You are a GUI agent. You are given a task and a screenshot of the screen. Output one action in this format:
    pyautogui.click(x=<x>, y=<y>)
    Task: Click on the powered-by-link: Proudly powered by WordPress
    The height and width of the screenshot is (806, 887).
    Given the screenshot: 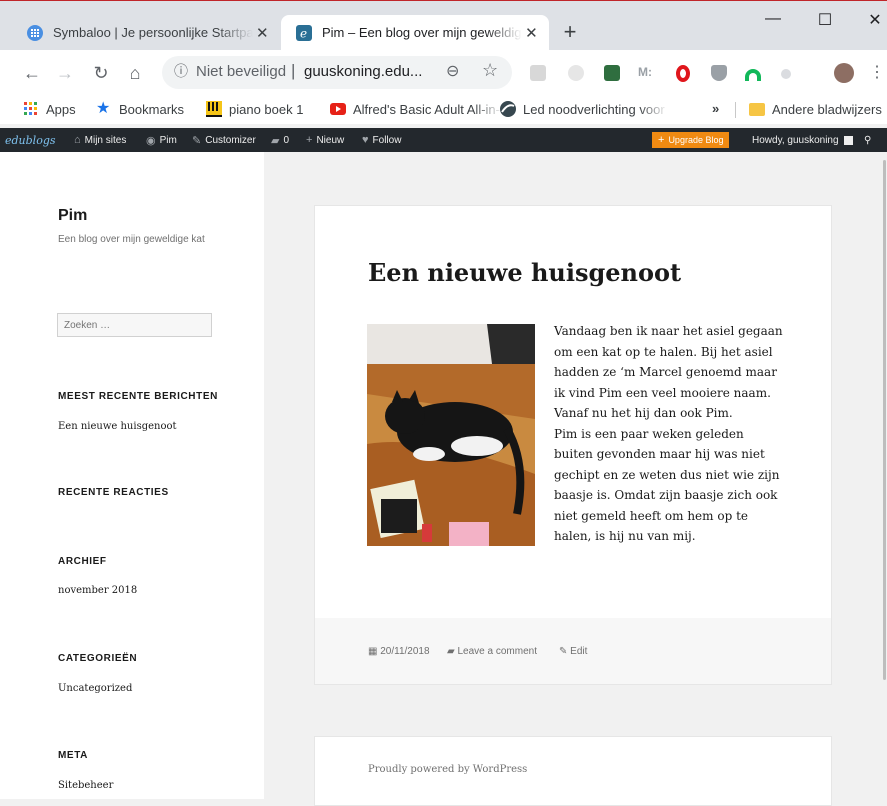 What is the action you would take?
    pyautogui.click(x=447, y=769)
    